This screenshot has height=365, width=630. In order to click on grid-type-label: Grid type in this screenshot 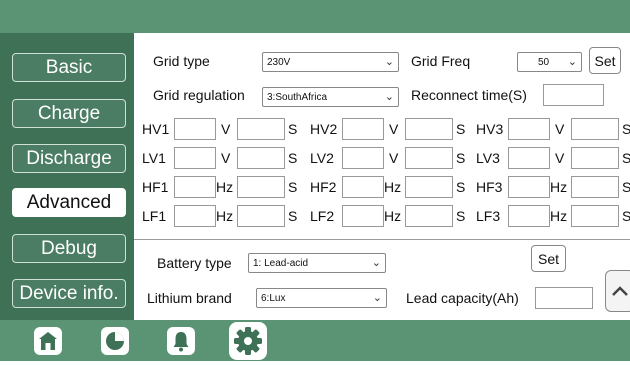, I will do `click(181, 61)`.